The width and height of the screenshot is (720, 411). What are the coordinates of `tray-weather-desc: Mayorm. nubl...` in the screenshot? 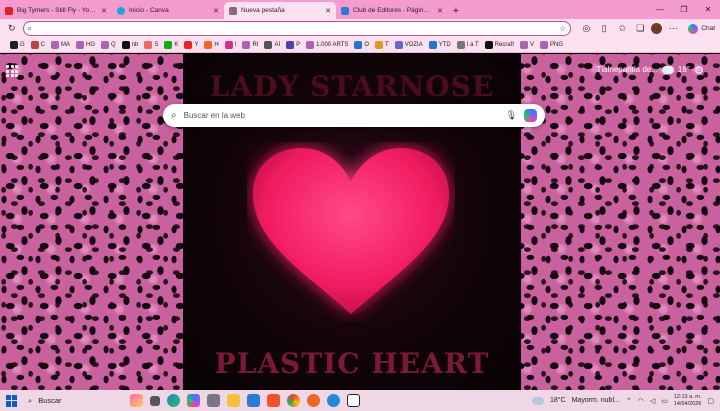 It's located at (596, 400).